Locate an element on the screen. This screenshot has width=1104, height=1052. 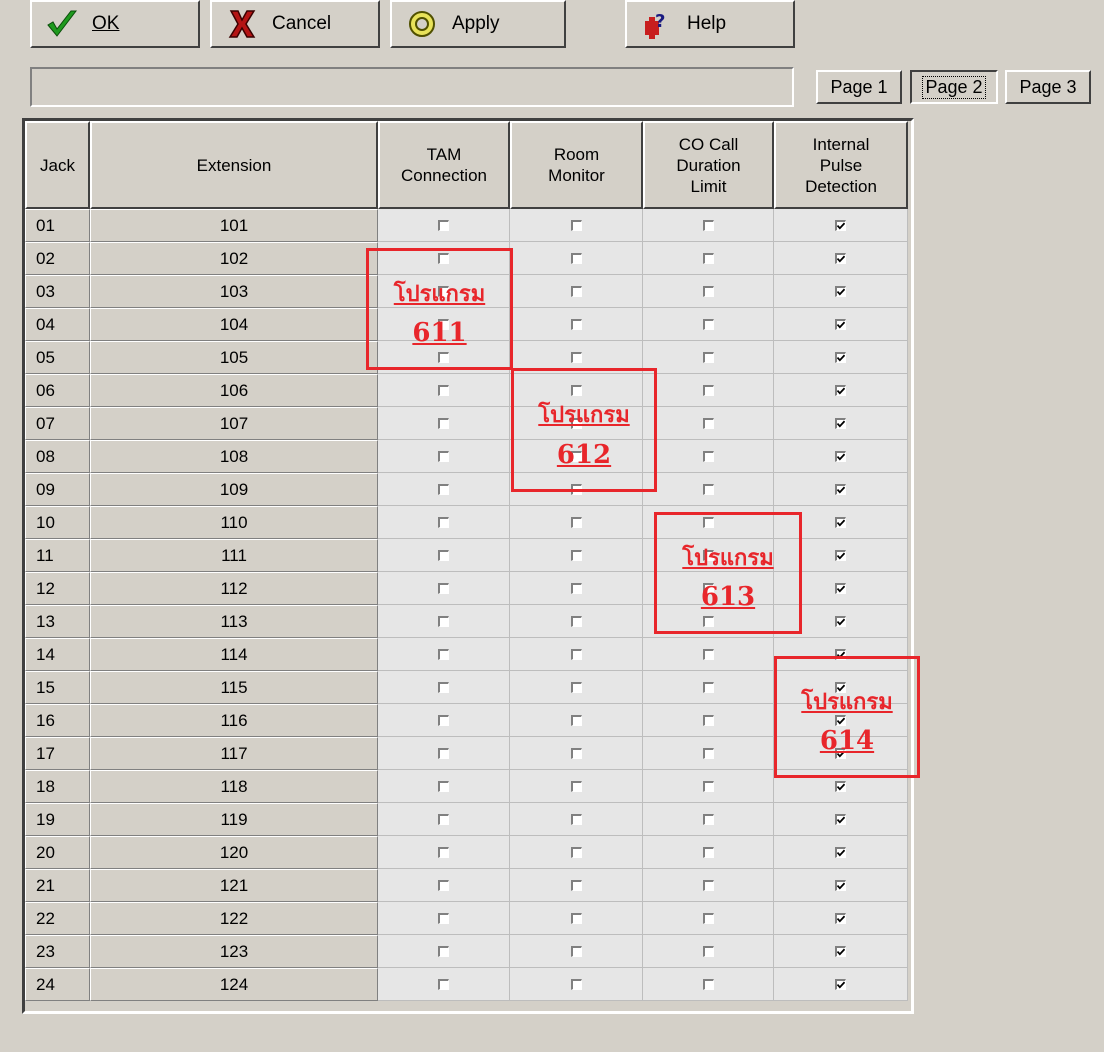
cancel-button: Cancel is located at coordinates (295, 24).